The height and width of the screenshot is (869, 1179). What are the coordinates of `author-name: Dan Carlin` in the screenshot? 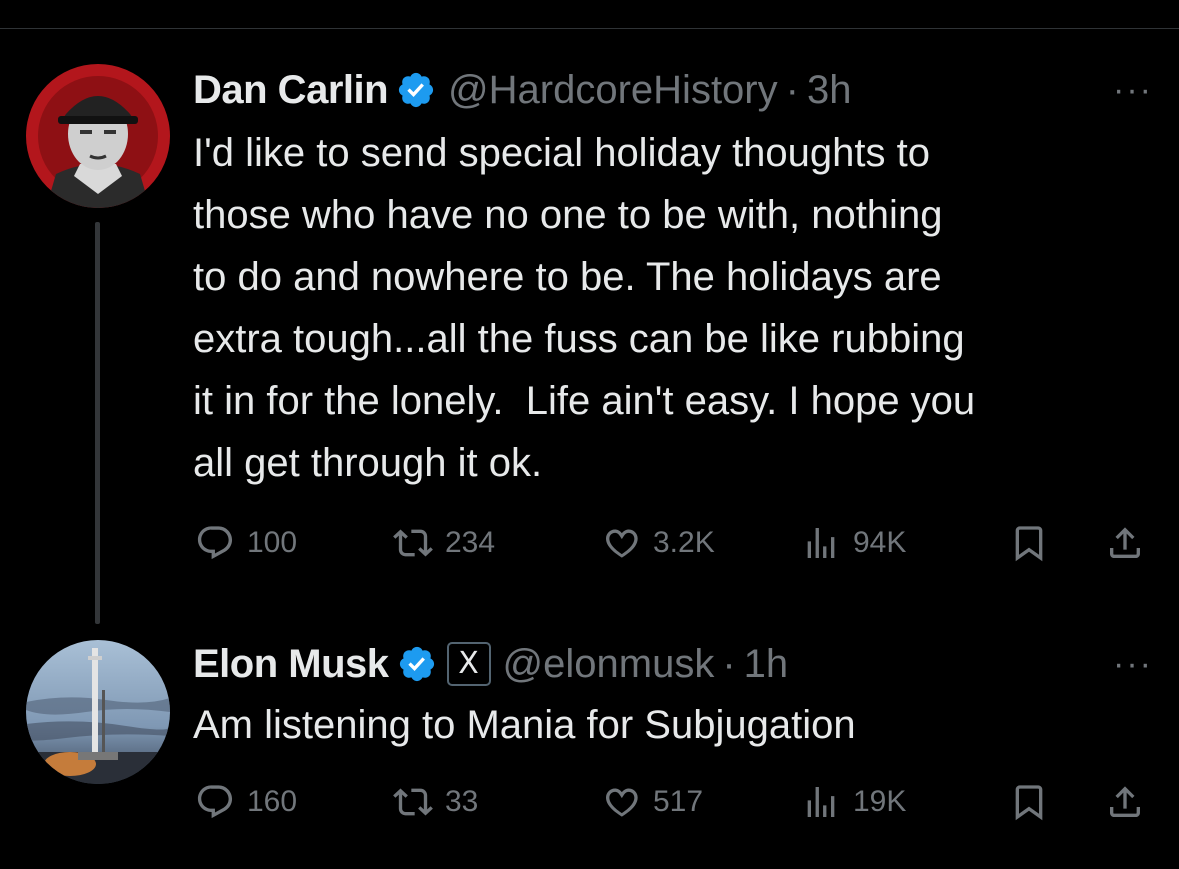 It's located at (291, 90).